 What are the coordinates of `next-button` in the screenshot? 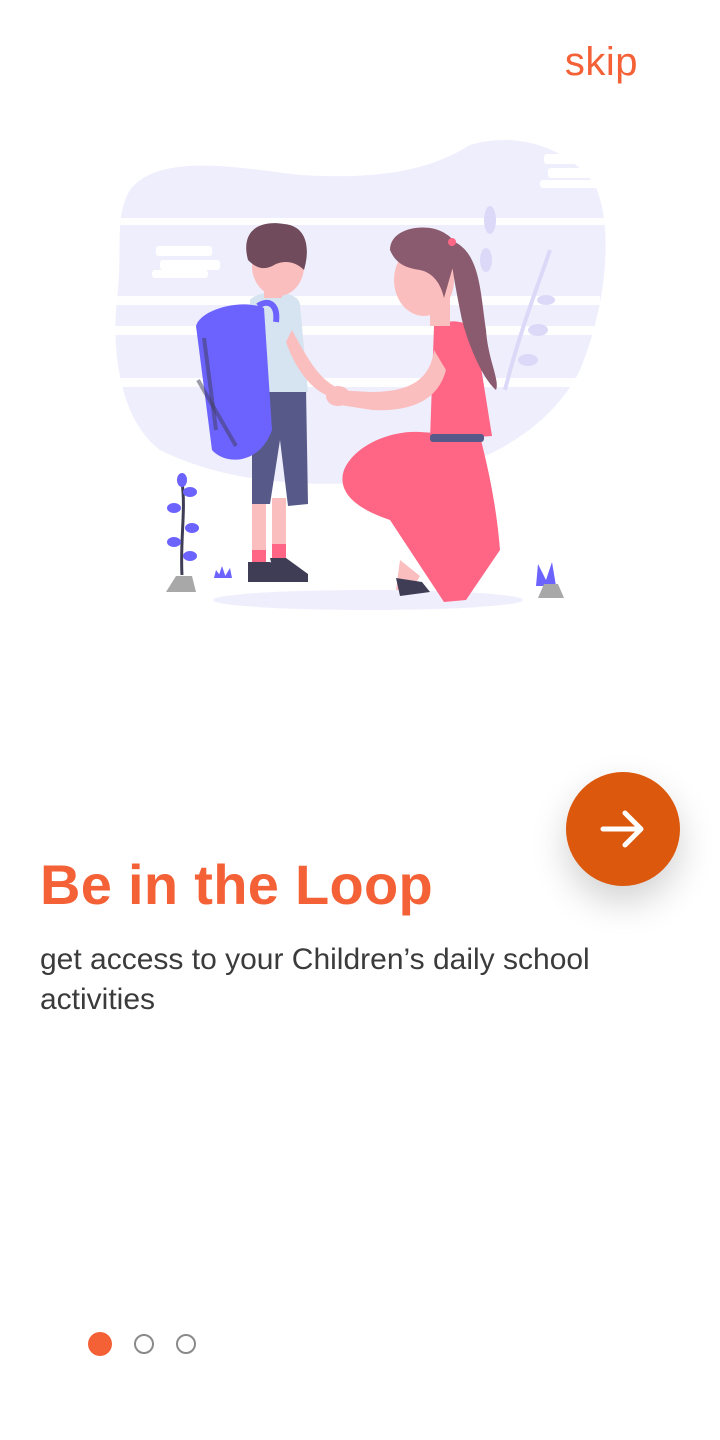 It's located at (623, 829).